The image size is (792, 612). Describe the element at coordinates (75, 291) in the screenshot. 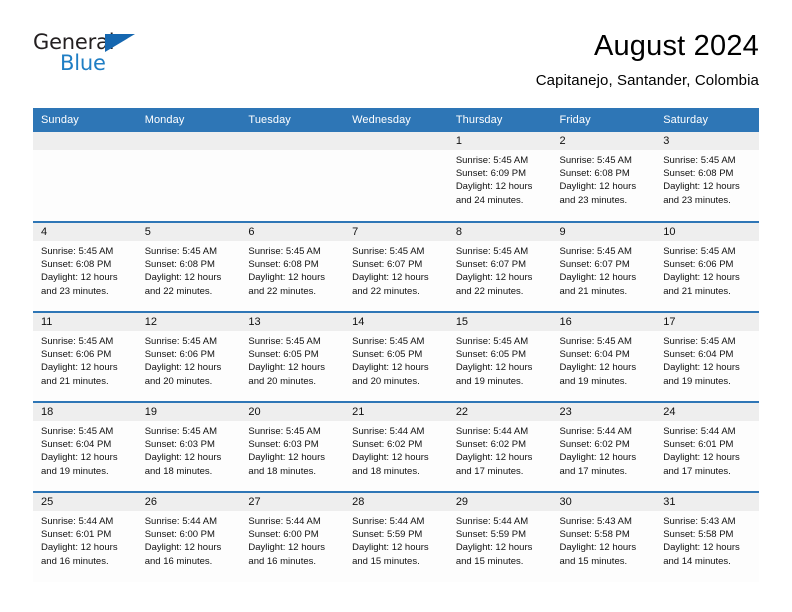

I see `daylight-text-line2: and 23 minutes.` at that location.